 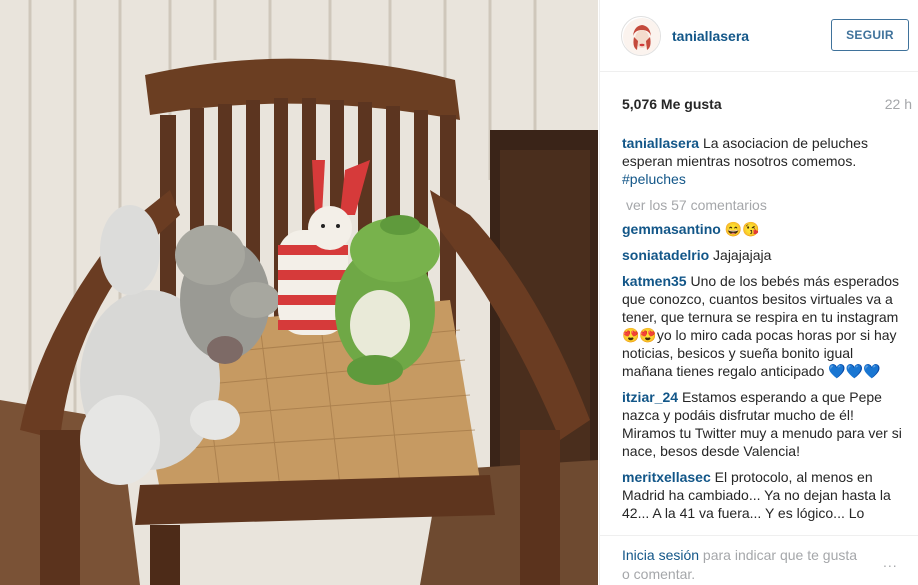 What do you see at coordinates (665, 255) in the screenshot?
I see `comment-username: soniatadelrio` at bounding box center [665, 255].